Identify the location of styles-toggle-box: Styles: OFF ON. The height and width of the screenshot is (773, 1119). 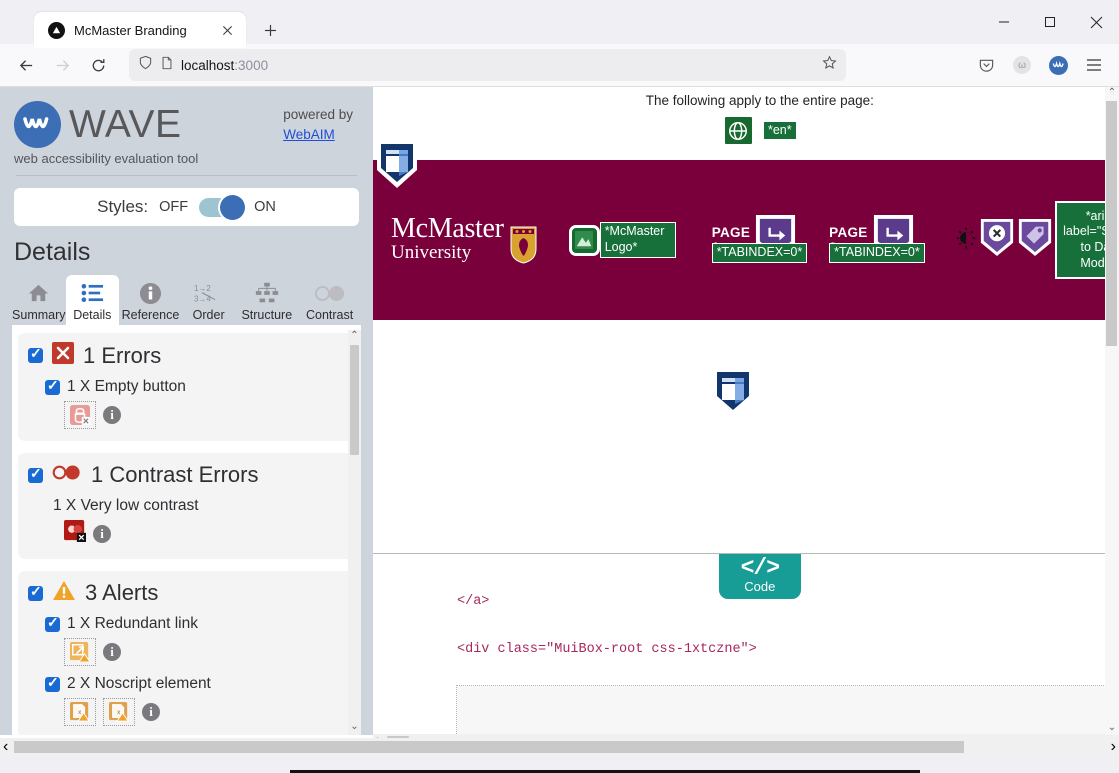
(186, 207).